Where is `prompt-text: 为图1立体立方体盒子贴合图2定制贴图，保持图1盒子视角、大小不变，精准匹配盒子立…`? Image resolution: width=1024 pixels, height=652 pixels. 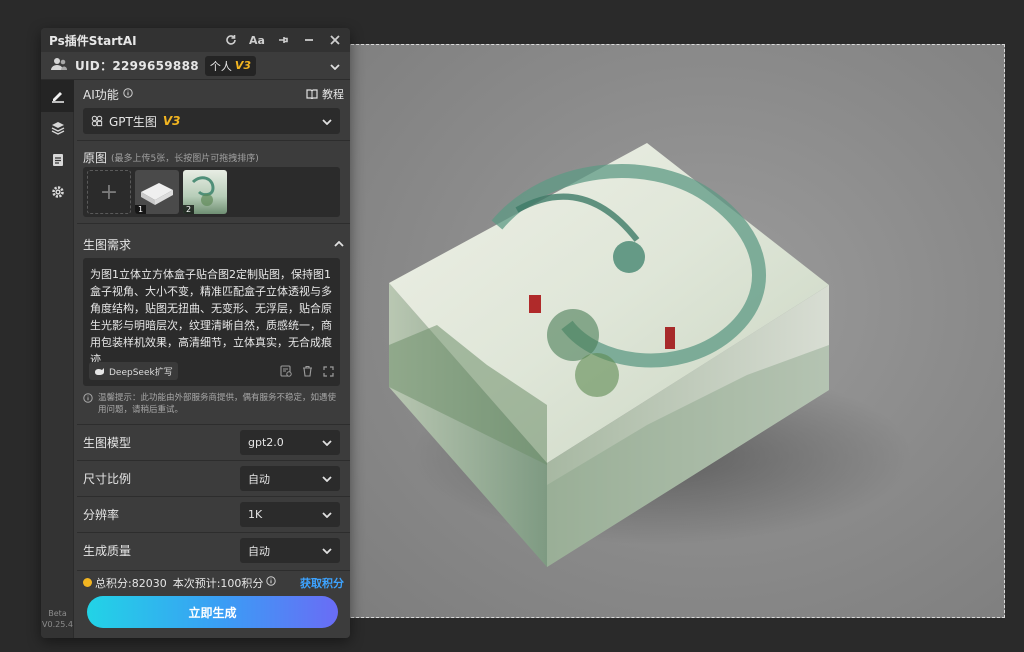 prompt-text: 为图1立体立方体盒子贴合图2定制贴图，保持图1盒子视角、大小不变，精准匹配盒子立… is located at coordinates (211, 314).